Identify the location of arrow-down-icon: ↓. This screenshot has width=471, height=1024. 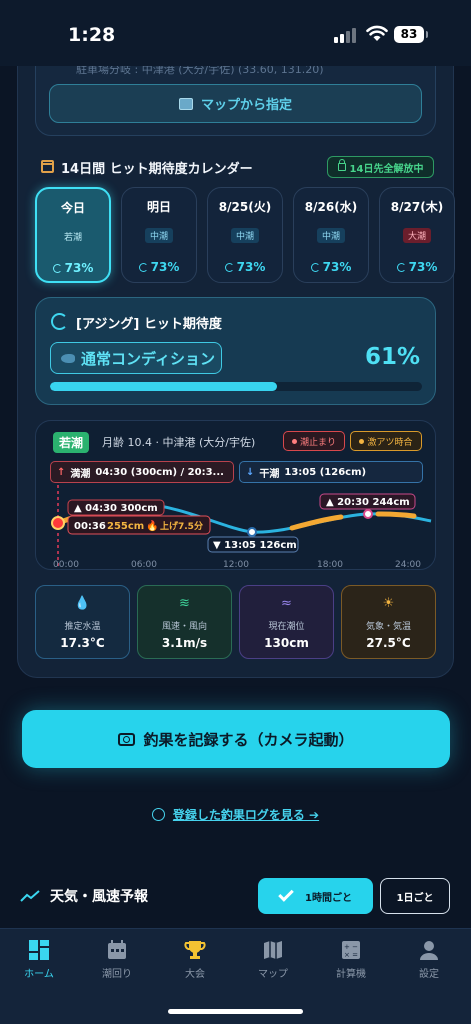
(250, 472).